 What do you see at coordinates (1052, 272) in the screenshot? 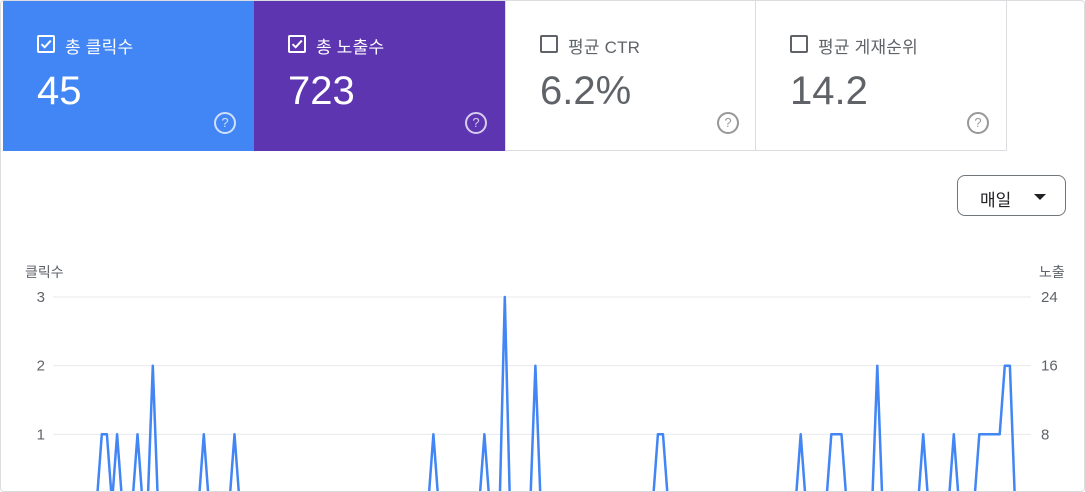
I see `right-axis-title: 노출` at bounding box center [1052, 272].